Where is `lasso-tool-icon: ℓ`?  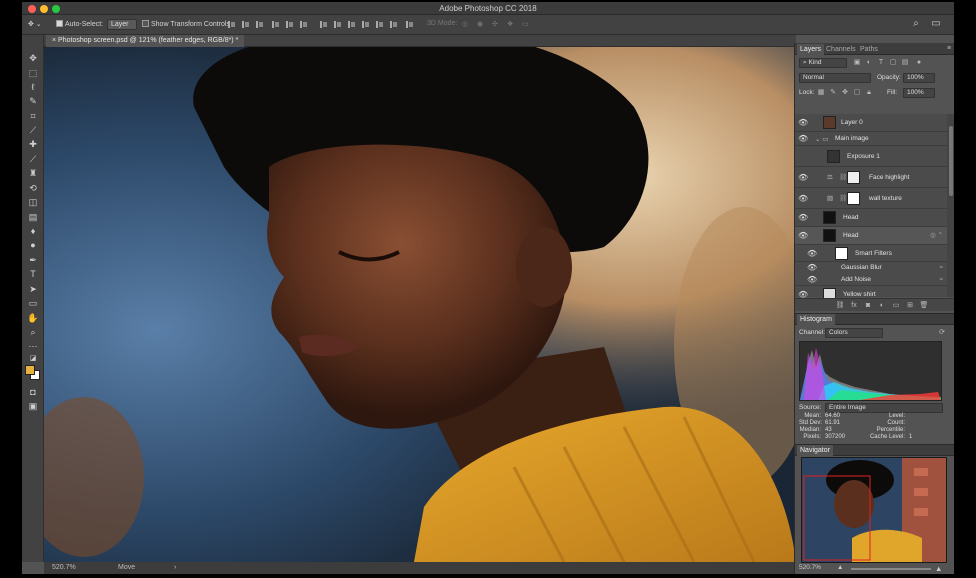
lasso-tool-icon: ℓ is located at coordinates (33, 87).